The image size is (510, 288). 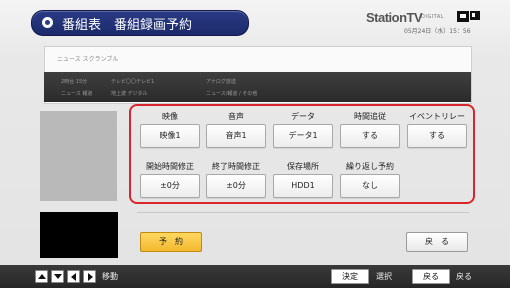 I want to click on program-info-item: ニュース 報道, so click(x=77, y=94).